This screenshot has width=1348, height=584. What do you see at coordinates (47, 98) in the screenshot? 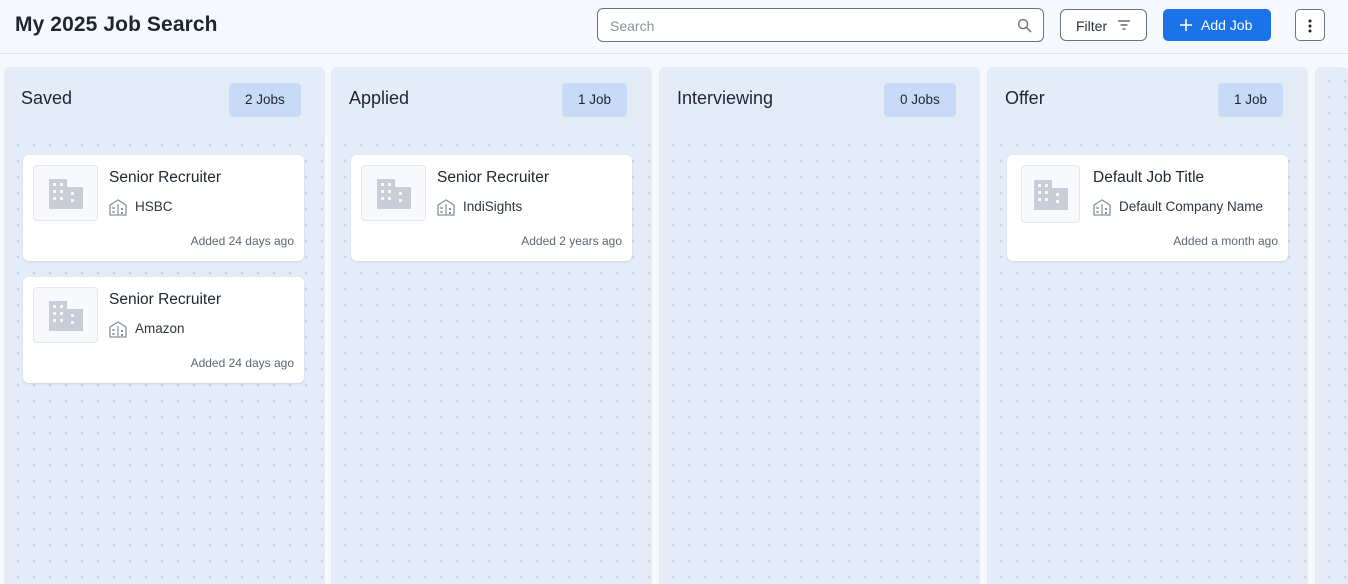
I see `column-title: Saved` at bounding box center [47, 98].